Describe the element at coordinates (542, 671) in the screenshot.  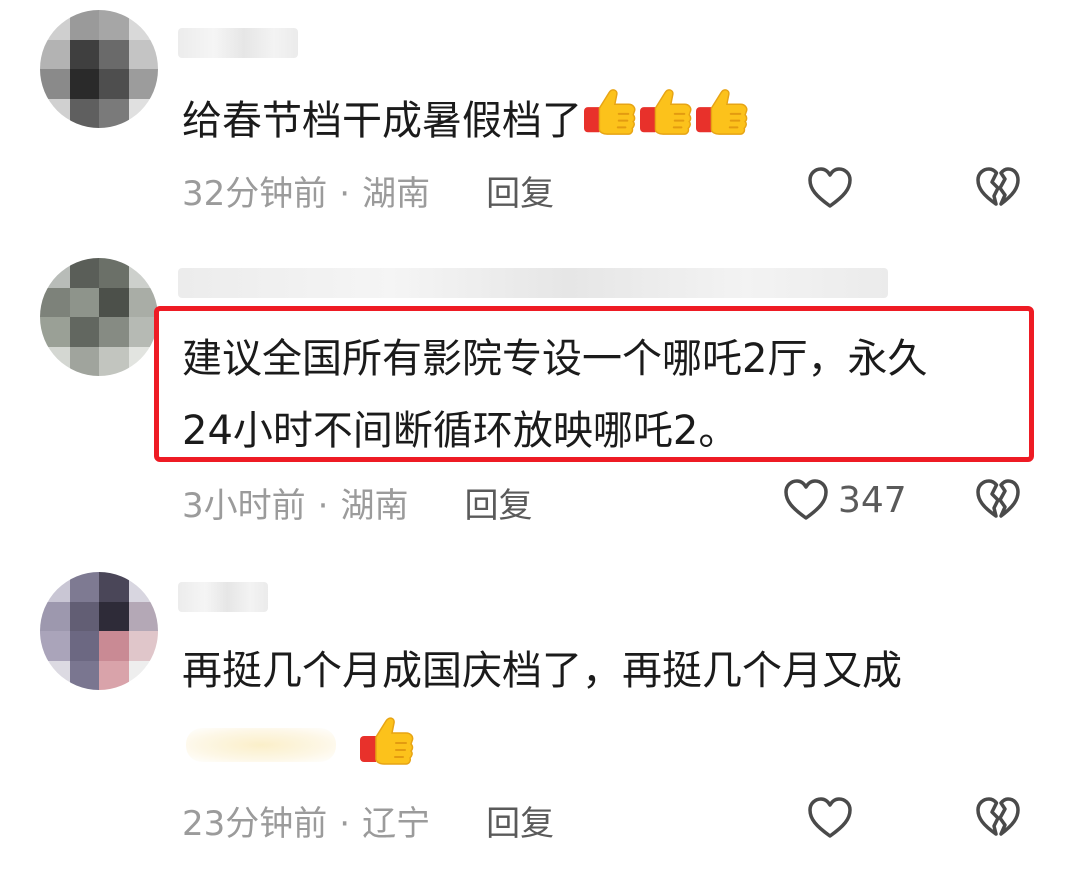
I see `comment-text-line-1: 再挺几个月成国庆档了，再挺几个月又成` at that location.